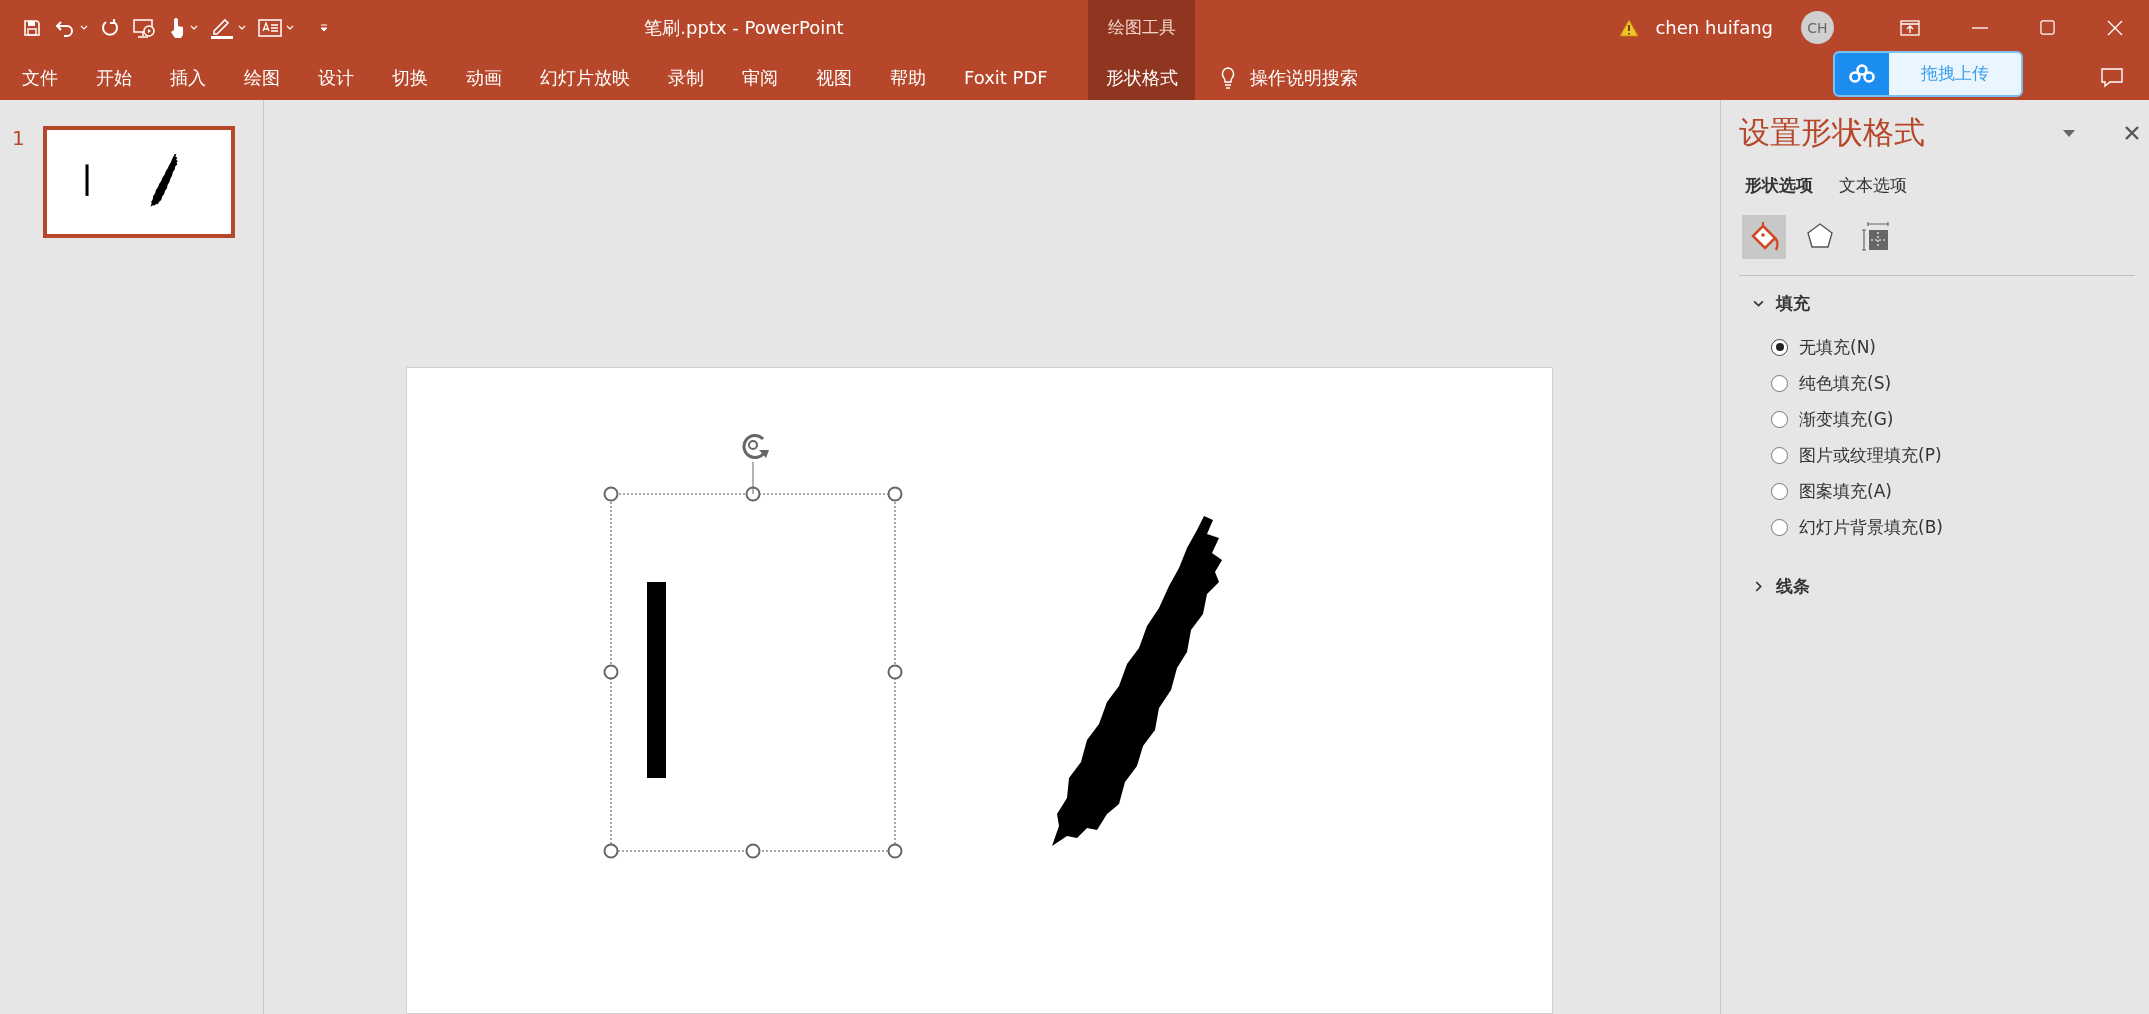 The height and width of the screenshot is (1014, 2149). What do you see at coordinates (114, 77) in the screenshot?
I see `ribbon-tab: 开始` at bounding box center [114, 77].